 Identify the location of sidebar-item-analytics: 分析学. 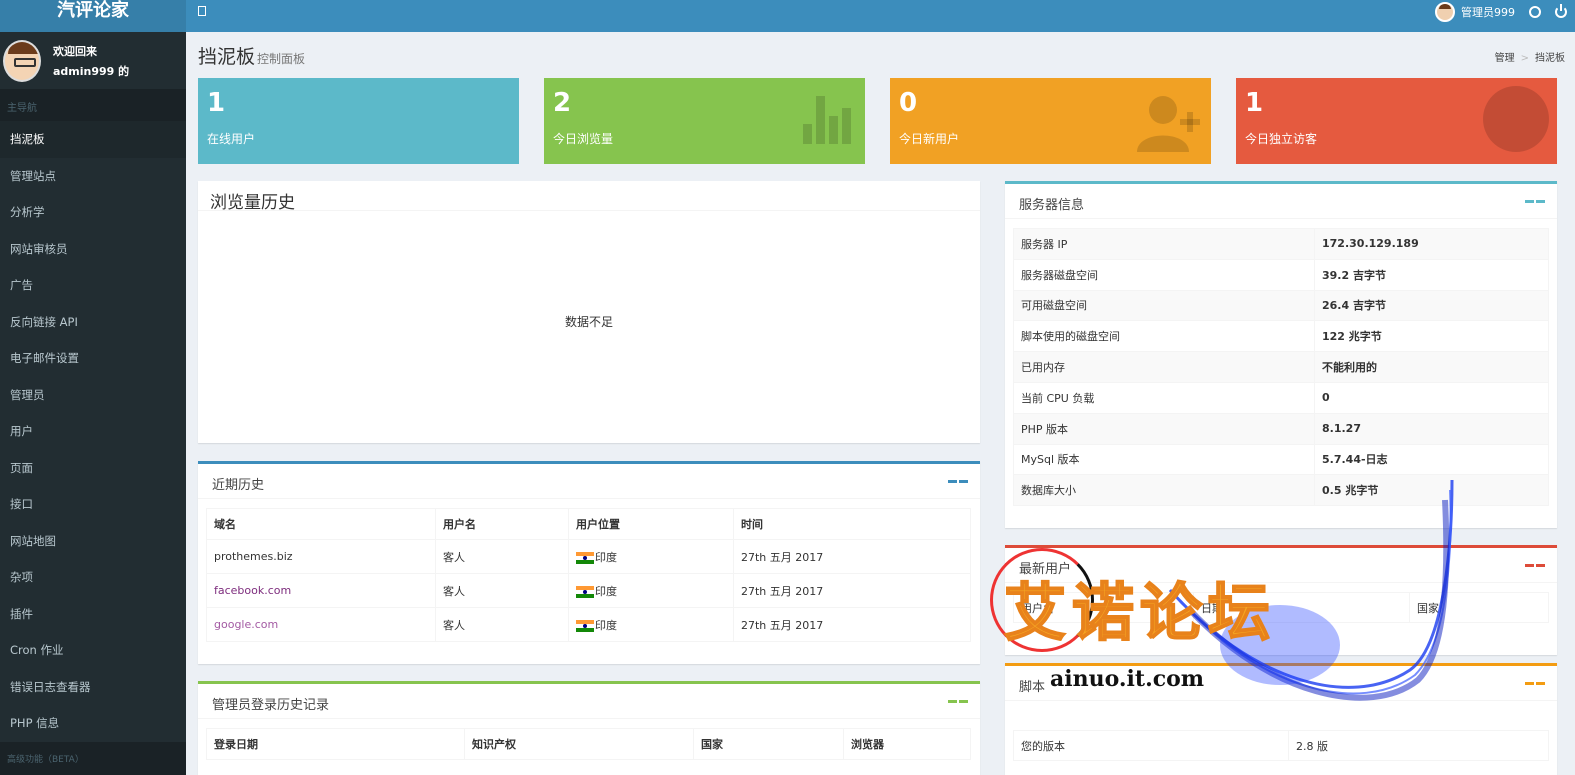
(93, 212).